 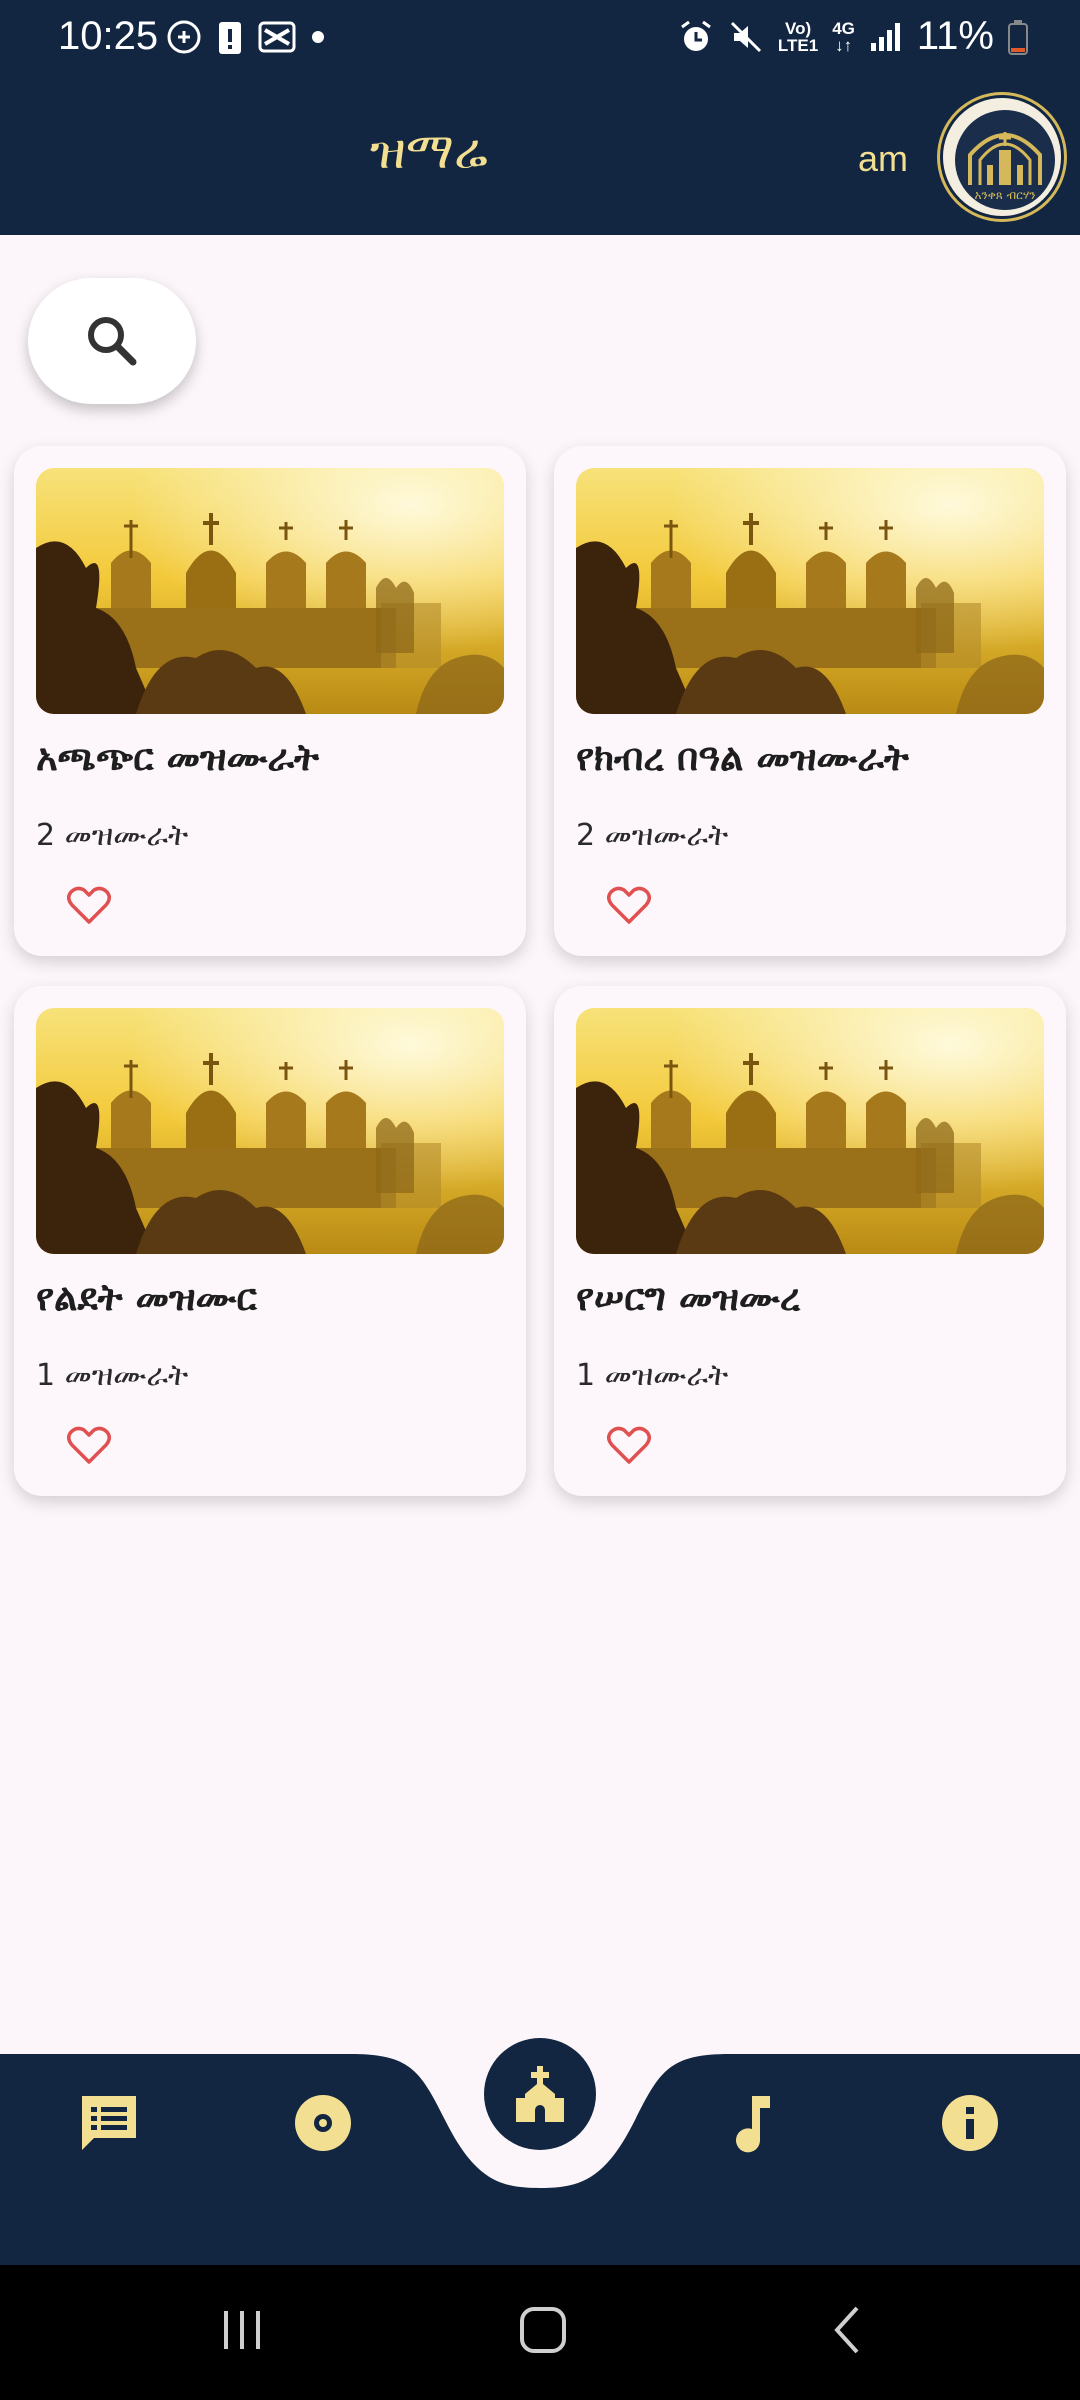 I want to click on category-card: አጫጭር መዝሙራት 2 መዝሙራት, so click(x=270, y=701).